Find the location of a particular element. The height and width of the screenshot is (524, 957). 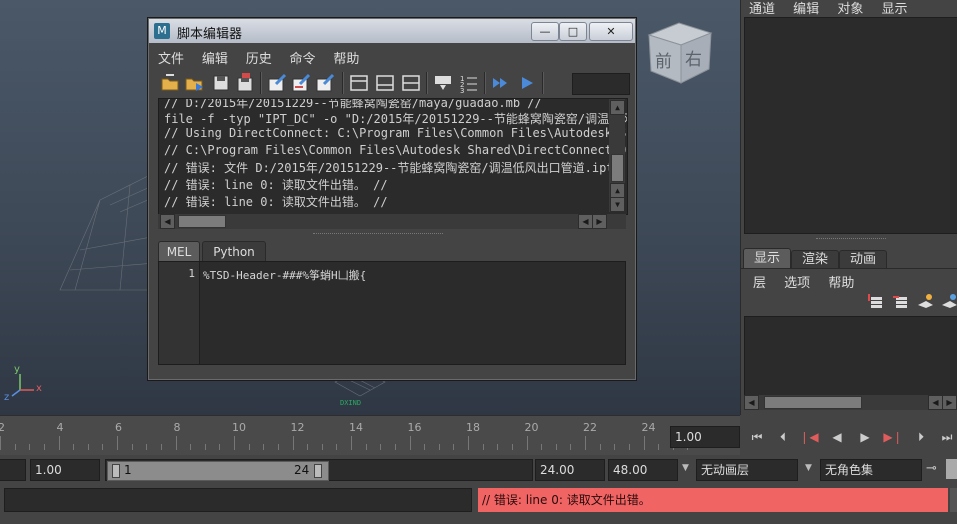

menu-history: 历史 is located at coordinates (259, 59).